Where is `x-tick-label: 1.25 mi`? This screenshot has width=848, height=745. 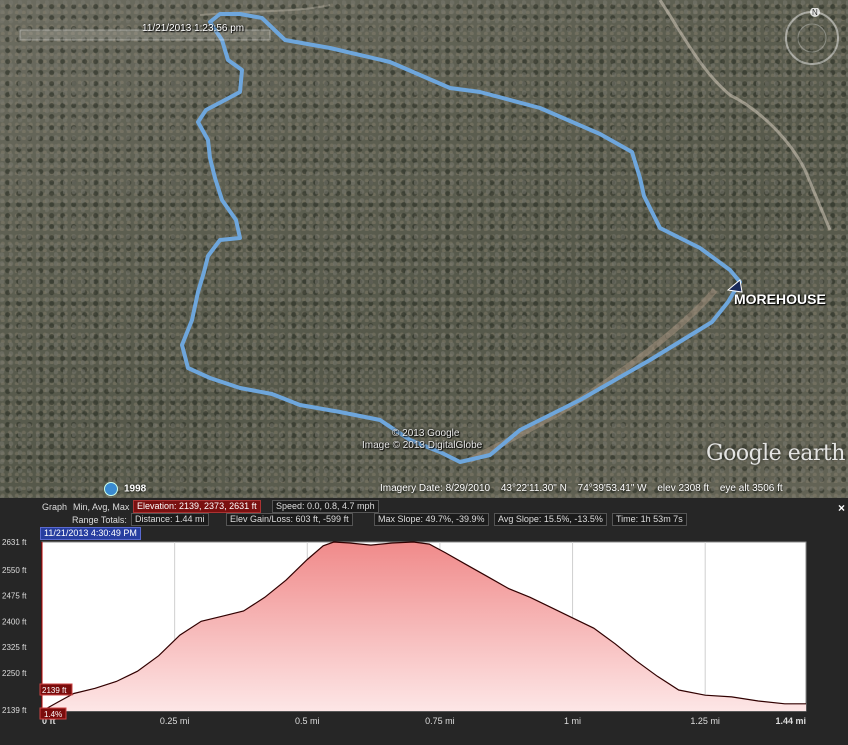
x-tick-label: 1.25 mi is located at coordinates (705, 721).